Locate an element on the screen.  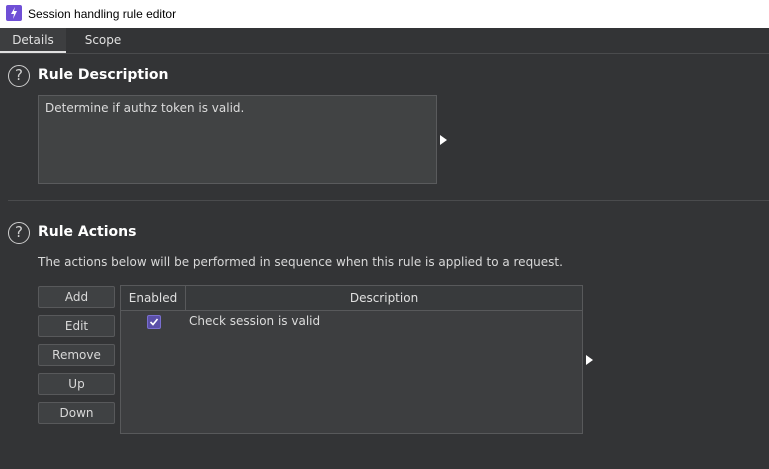
rule-actions-heading: Rule Actions is located at coordinates (87, 232).